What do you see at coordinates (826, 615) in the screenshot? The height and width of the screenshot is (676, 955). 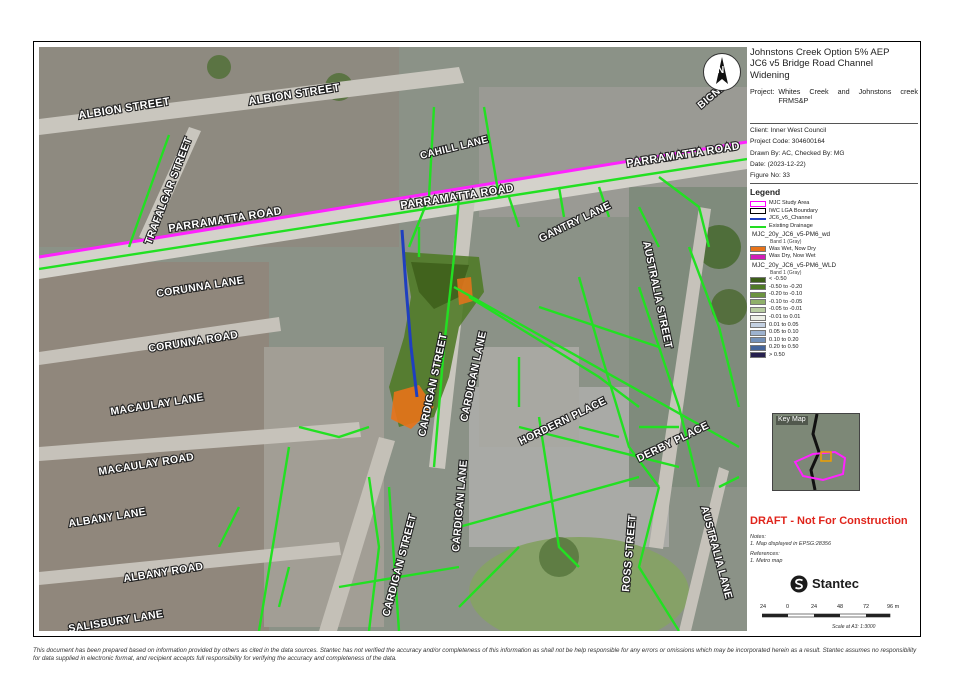 I see `scale-bar-graphic` at bounding box center [826, 615].